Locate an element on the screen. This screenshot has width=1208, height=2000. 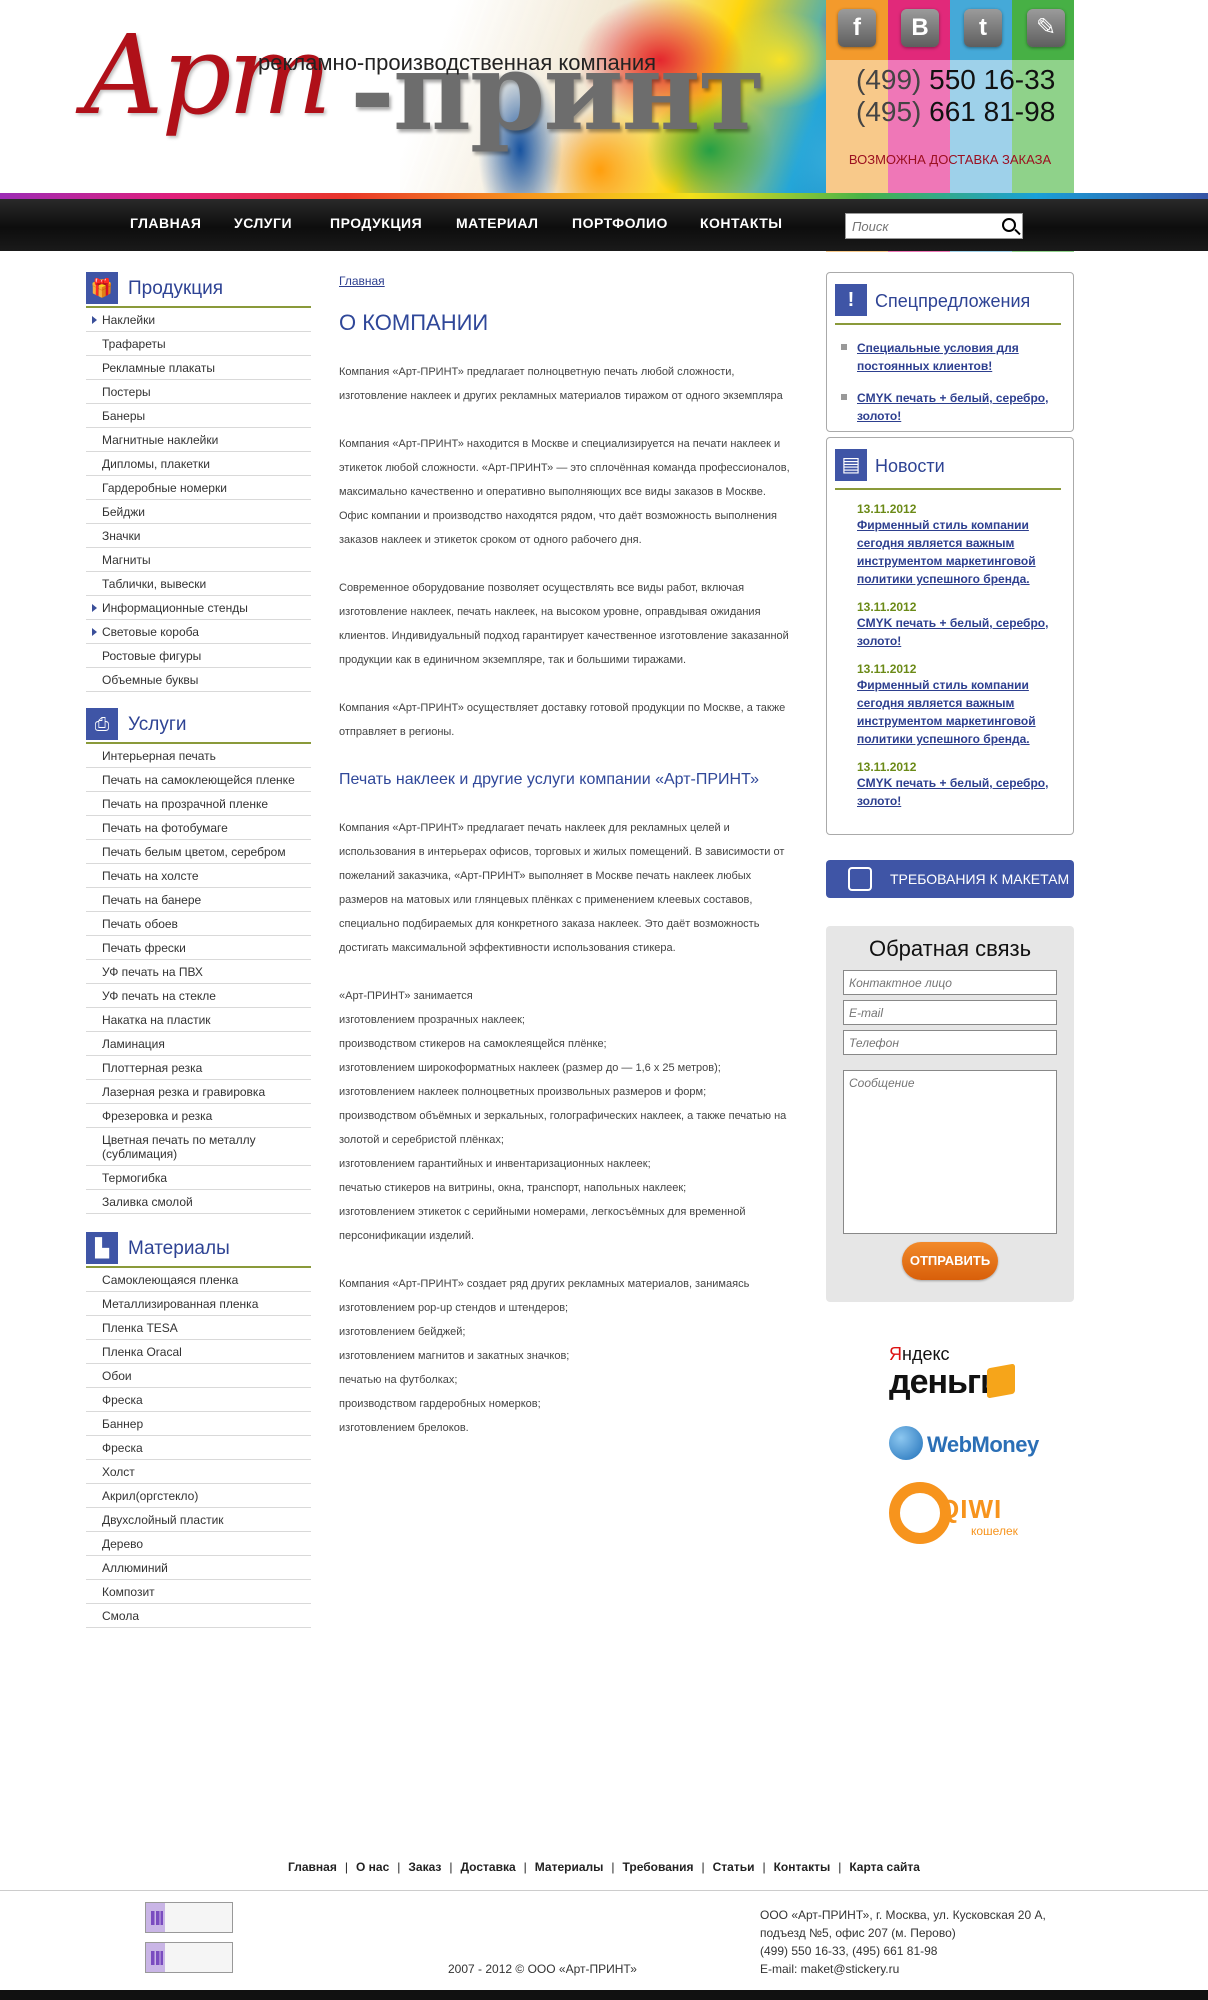
sidebar-item: Гардеробные номерки is located at coordinates (198, 488).